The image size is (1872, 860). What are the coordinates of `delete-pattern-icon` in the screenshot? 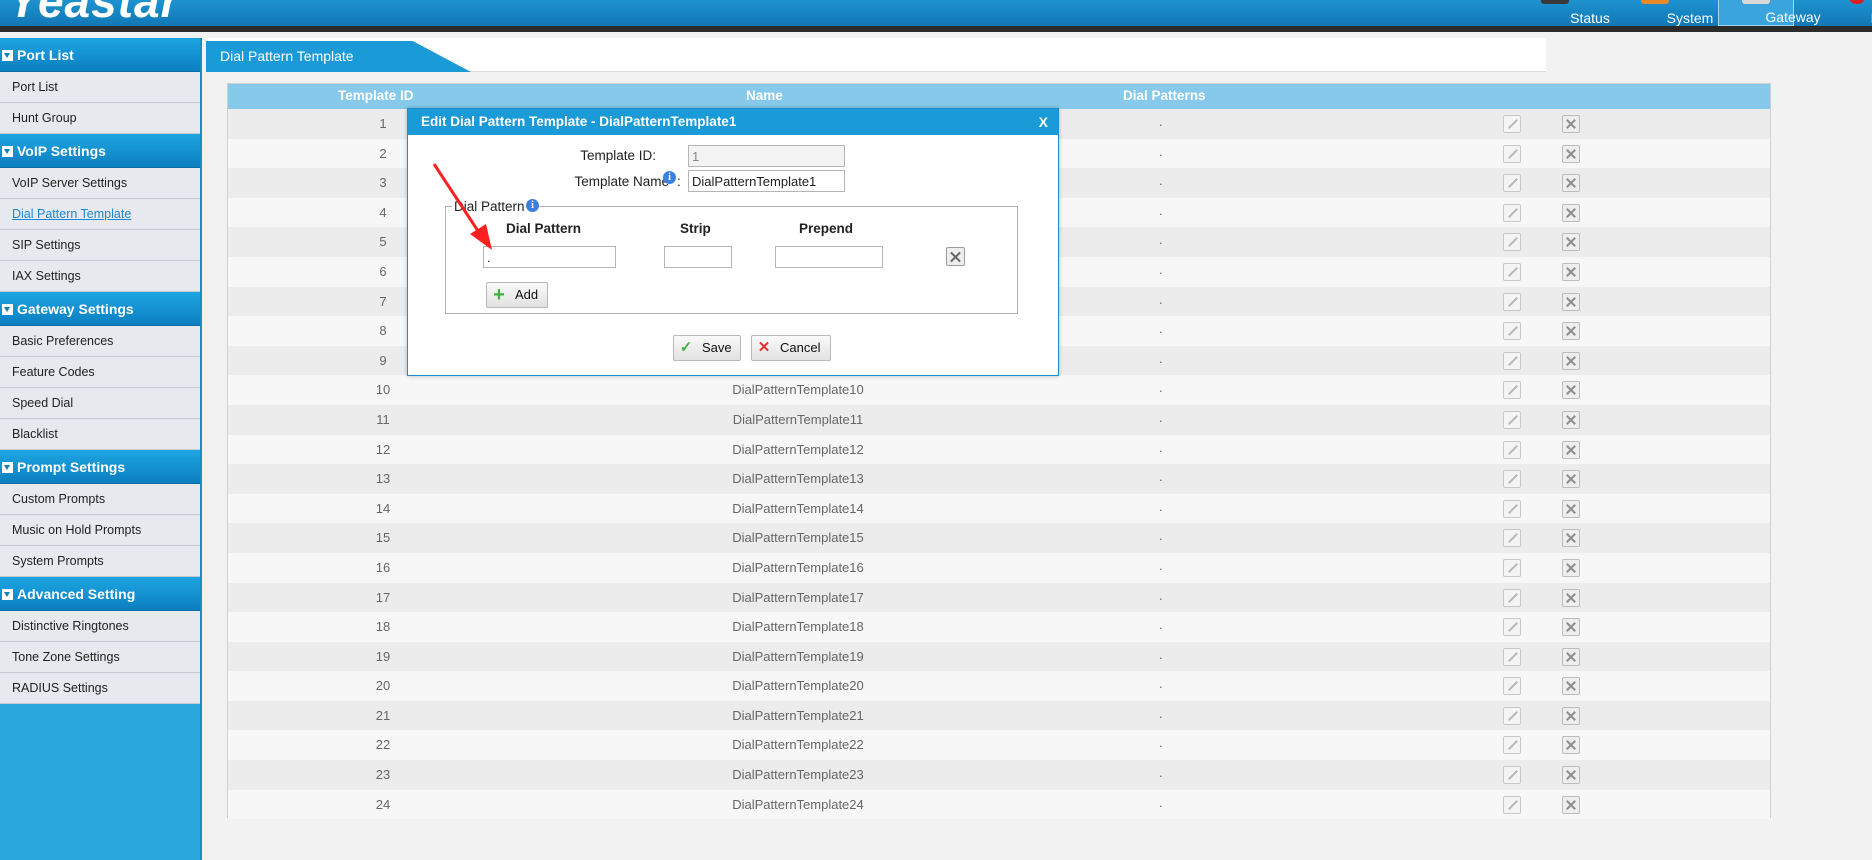 It's located at (955, 256).